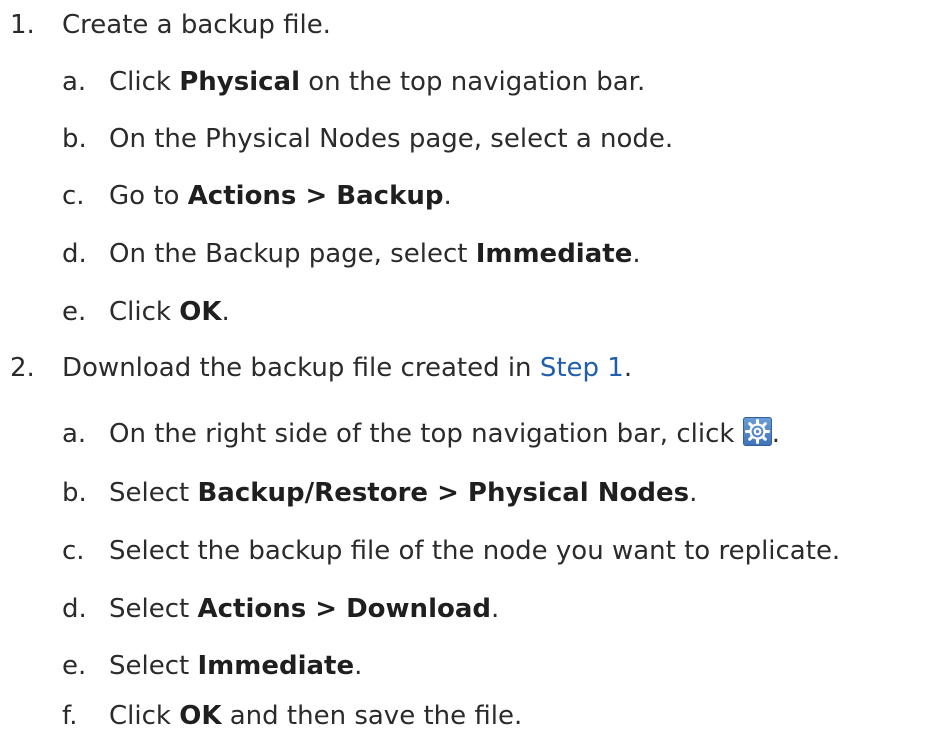 The height and width of the screenshot is (738, 937). What do you see at coordinates (443, 493) in the screenshot?
I see `ui-term: Backup/Restore > Physical Nodes` at bounding box center [443, 493].